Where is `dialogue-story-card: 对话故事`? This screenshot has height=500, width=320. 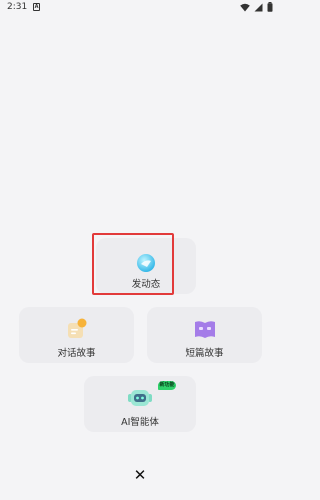 dialogue-story-card: 对话故事 is located at coordinates (76, 335).